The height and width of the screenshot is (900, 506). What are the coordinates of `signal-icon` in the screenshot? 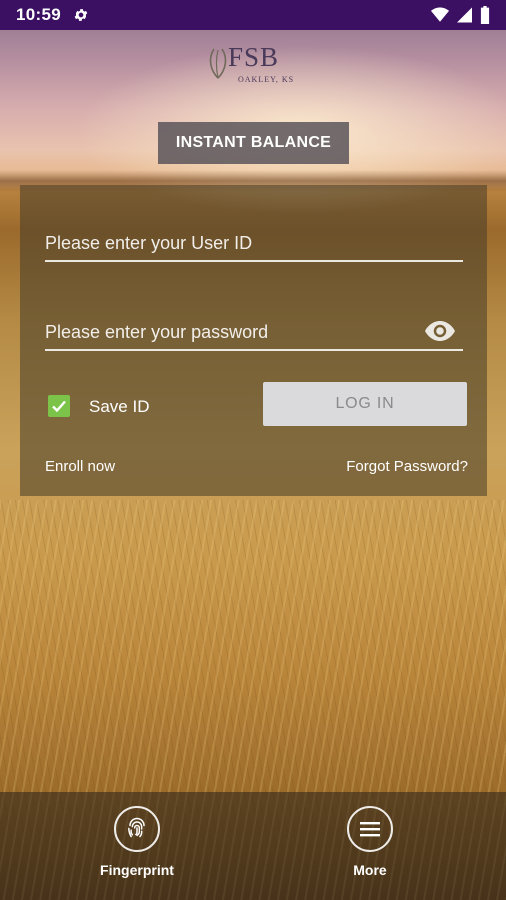 It's located at (464, 15).